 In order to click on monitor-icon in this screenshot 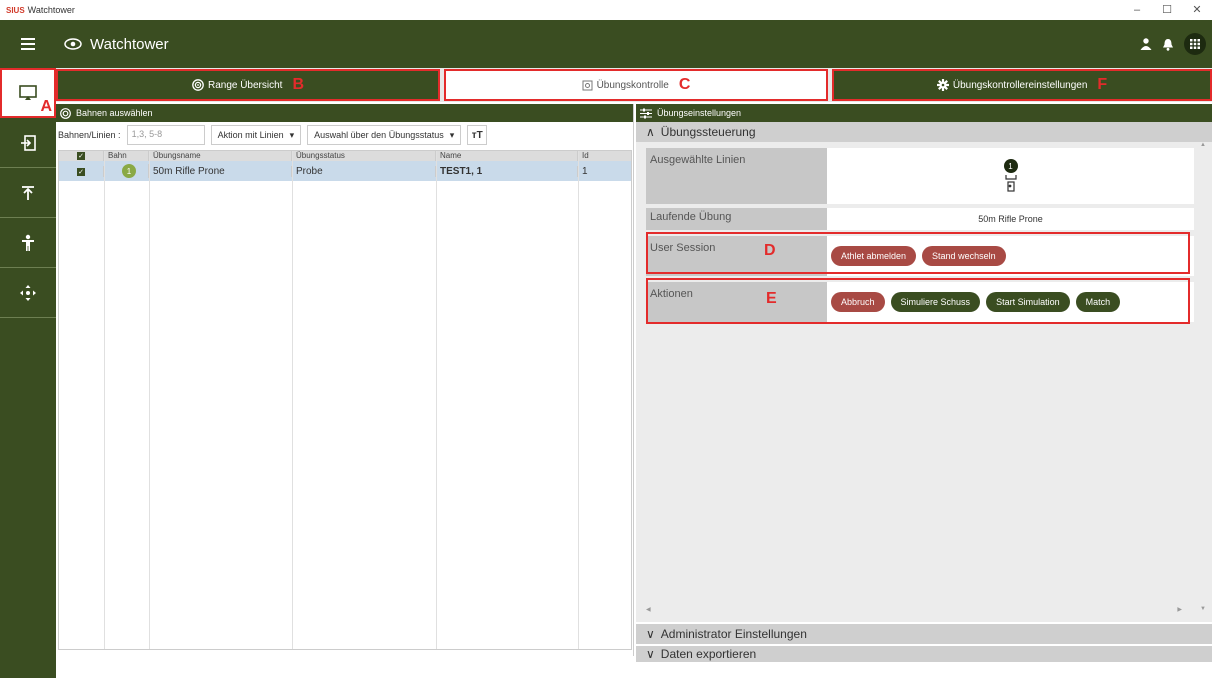, I will do `click(28, 92)`.